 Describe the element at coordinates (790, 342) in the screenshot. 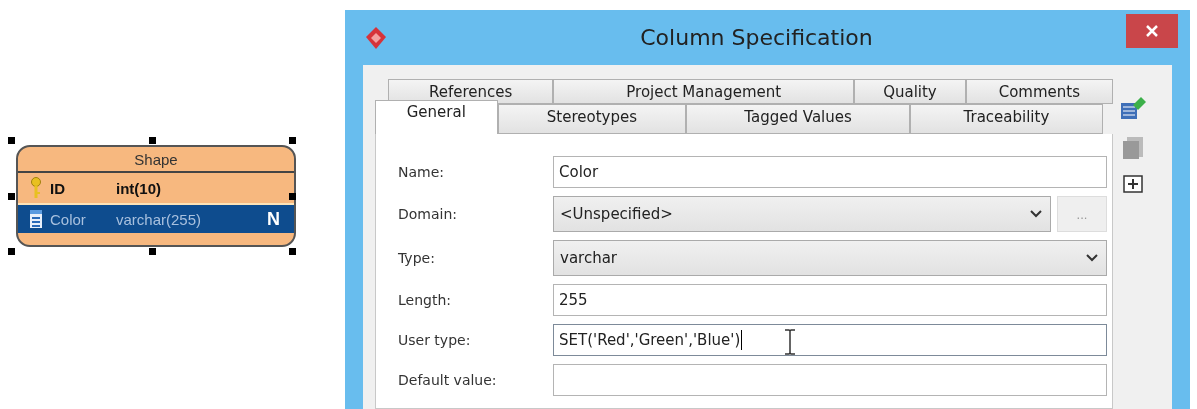

I see `text-cursor-icon` at that location.